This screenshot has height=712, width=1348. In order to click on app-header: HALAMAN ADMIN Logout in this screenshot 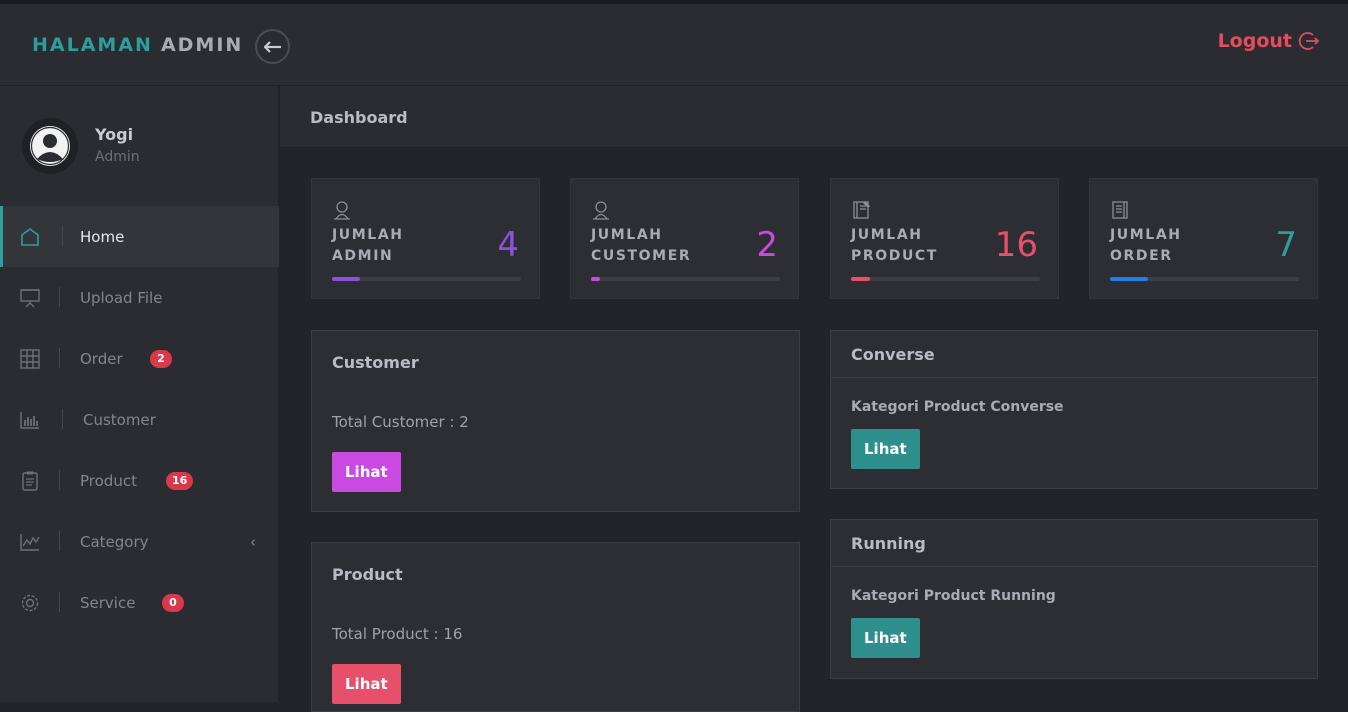, I will do `click(674, 45)`.